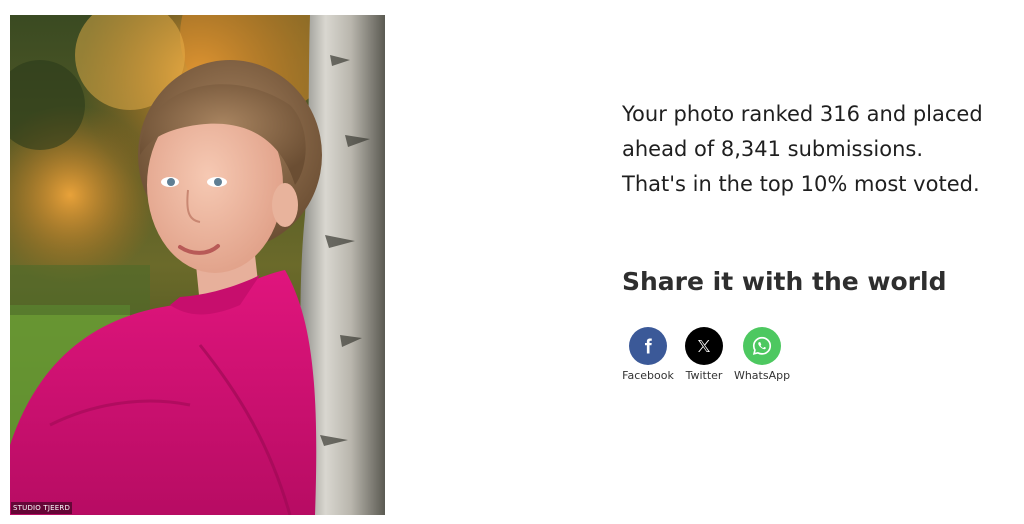 This screenshot has height=524, width=1024. What do you see at coordinates (762, 375) in the screenshot?
I see `share-whatsapp-label: WhatsApp` at bounding box center [762, 375].